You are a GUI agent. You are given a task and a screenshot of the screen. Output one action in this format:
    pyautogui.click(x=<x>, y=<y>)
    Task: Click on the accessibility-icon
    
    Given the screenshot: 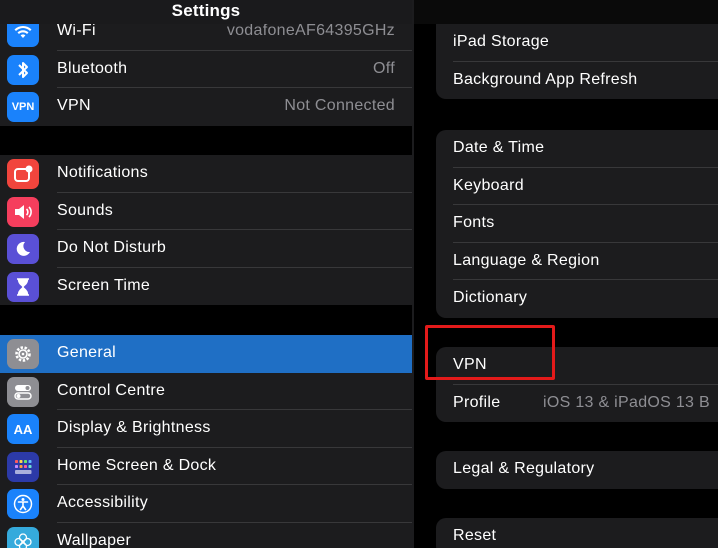 What is the action you would take?
    pyautogui.click(x=23, y=504)
    